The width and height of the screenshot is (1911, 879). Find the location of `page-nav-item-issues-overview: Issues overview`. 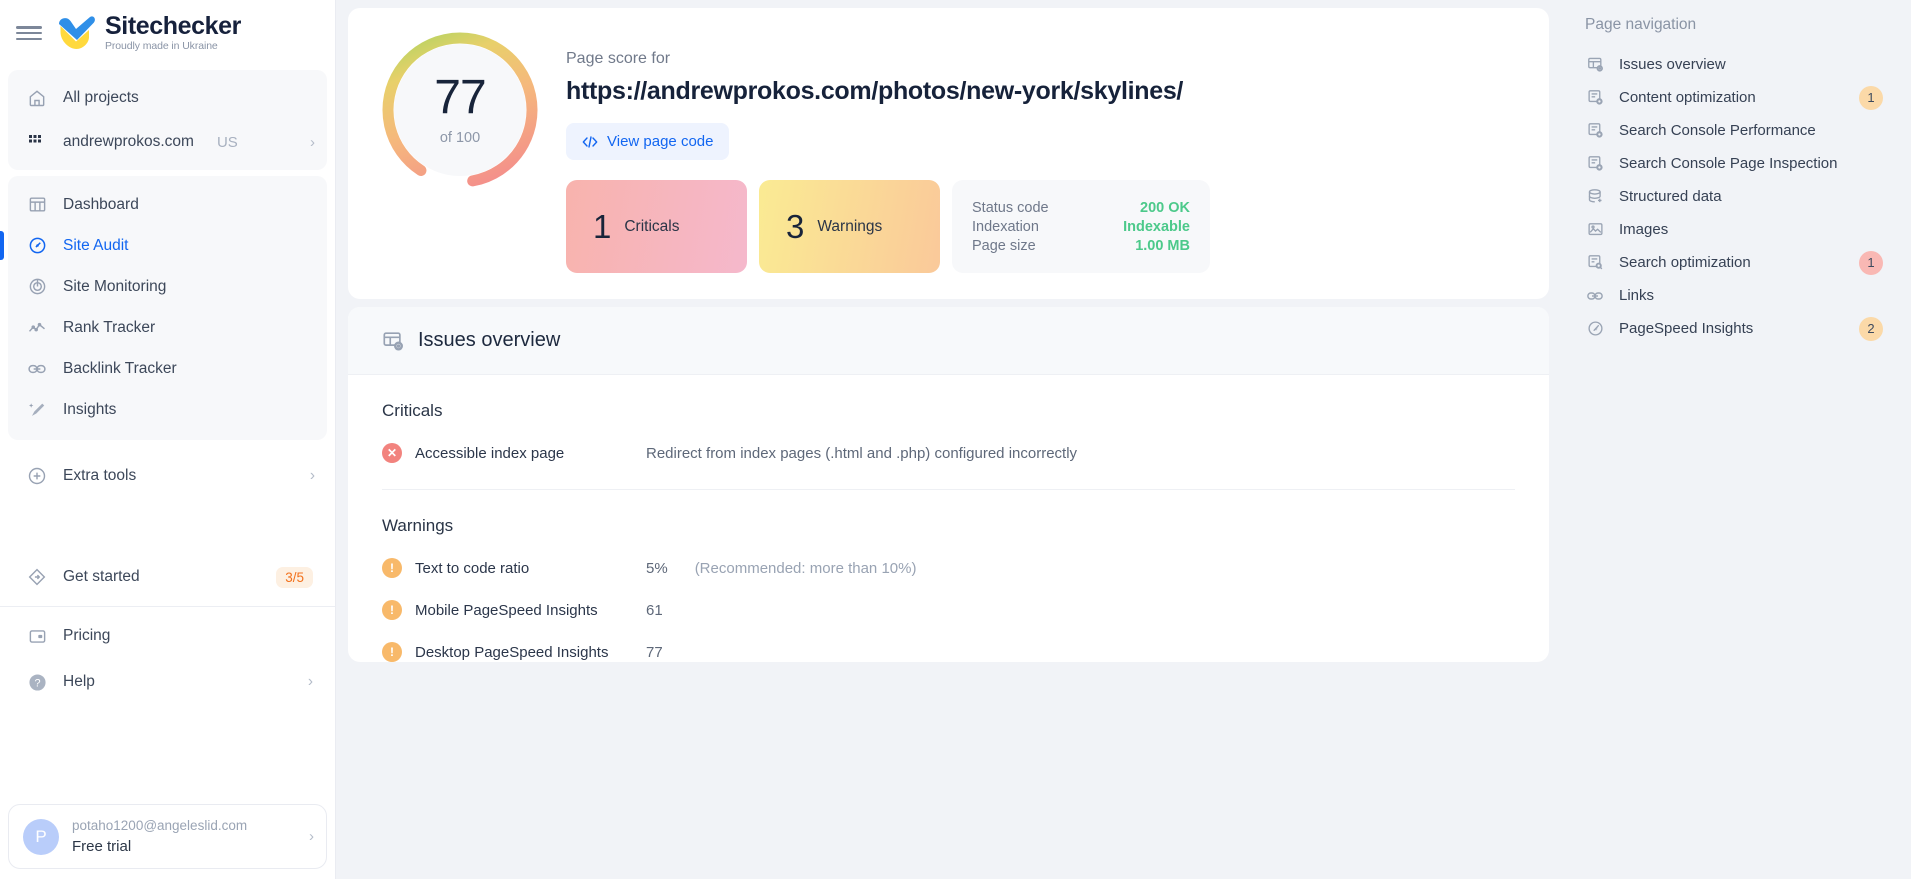

page-nav-item-issues-overview: Issues overview is located at coordinates (1736, 64).